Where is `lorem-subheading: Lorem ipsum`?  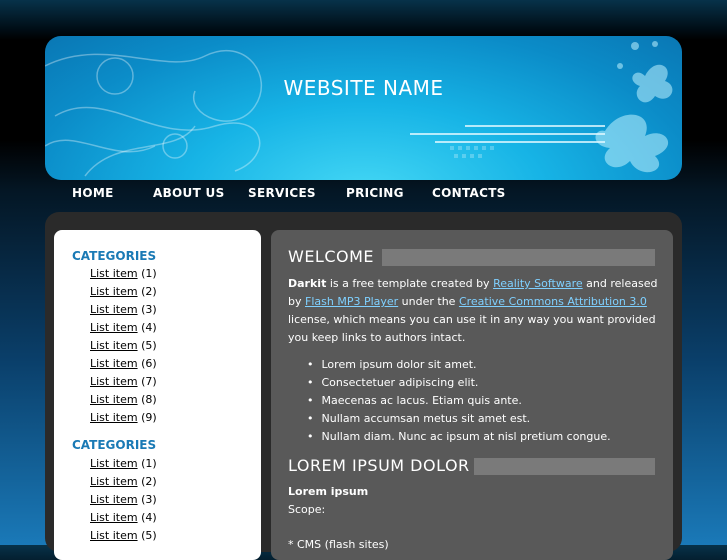
lorem-subheading: Lorem ipsum is located at coordinates (328, 491).